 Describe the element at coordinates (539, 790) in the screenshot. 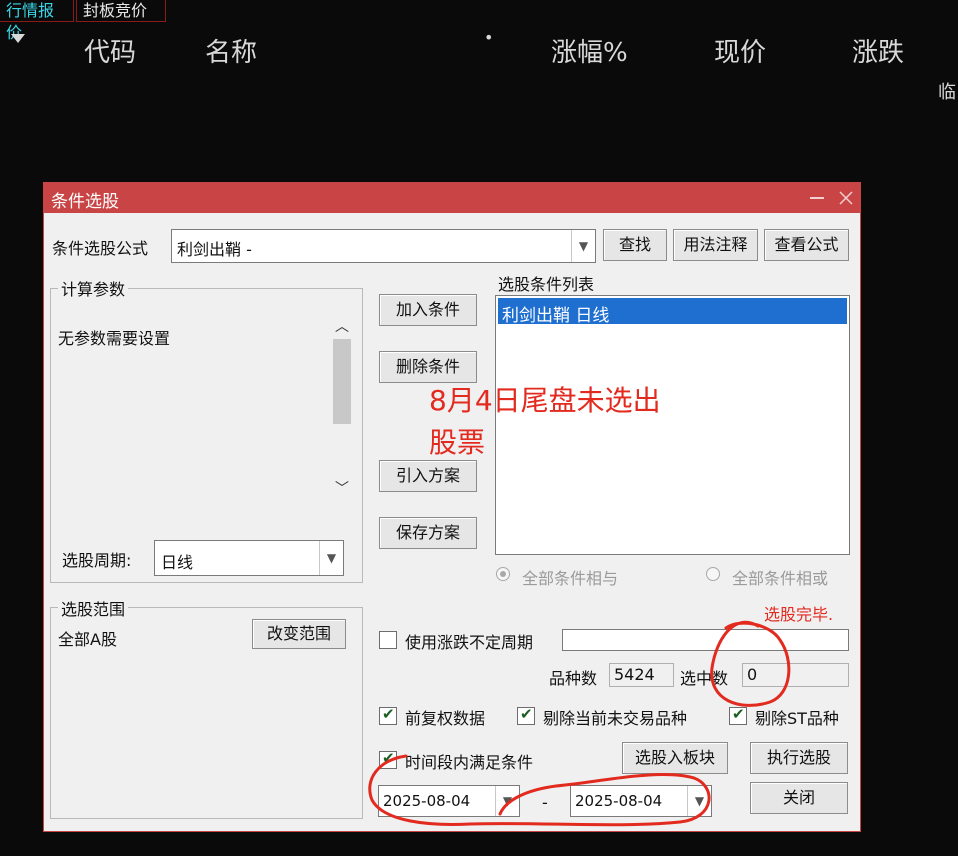

I see `annotation-circle-dates` at that location.